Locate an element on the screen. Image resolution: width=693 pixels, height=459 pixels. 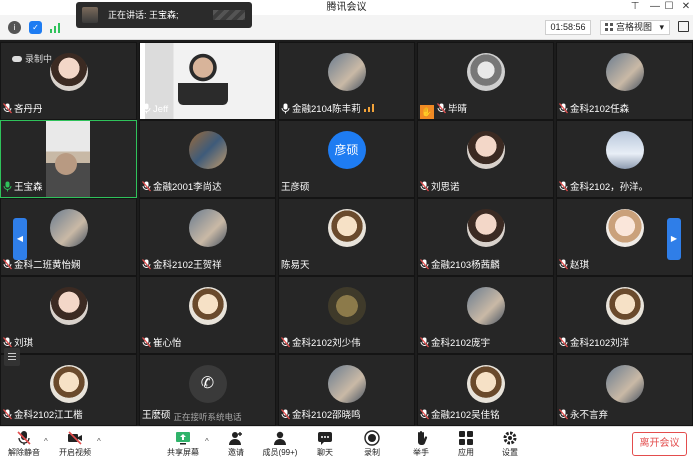
participant-tile: 王宝森 is located at coordinates (68, 159).